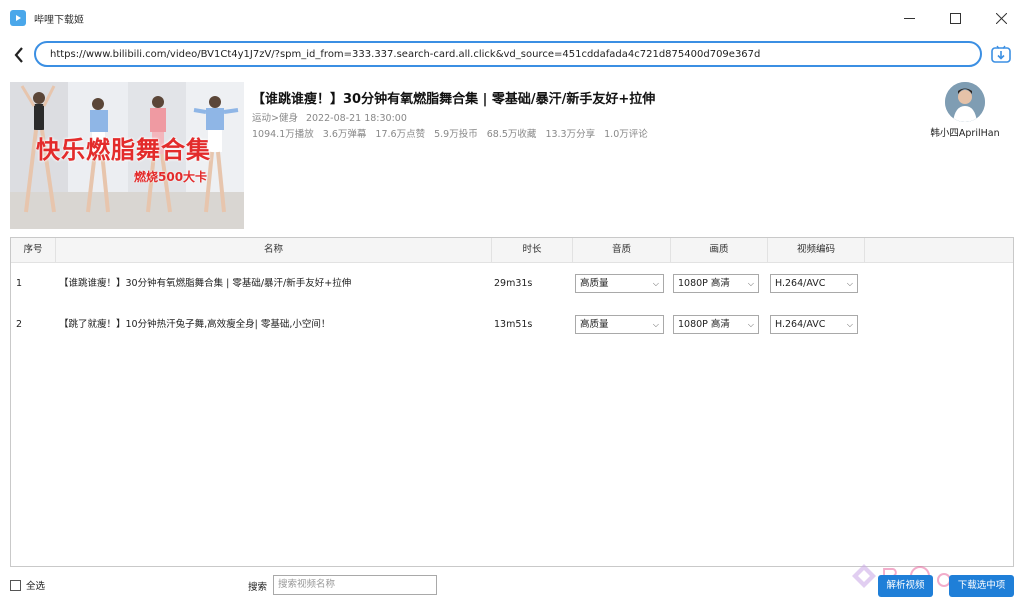 The image size is (1024, 610). I want to click on back-button, so click(19, 55).